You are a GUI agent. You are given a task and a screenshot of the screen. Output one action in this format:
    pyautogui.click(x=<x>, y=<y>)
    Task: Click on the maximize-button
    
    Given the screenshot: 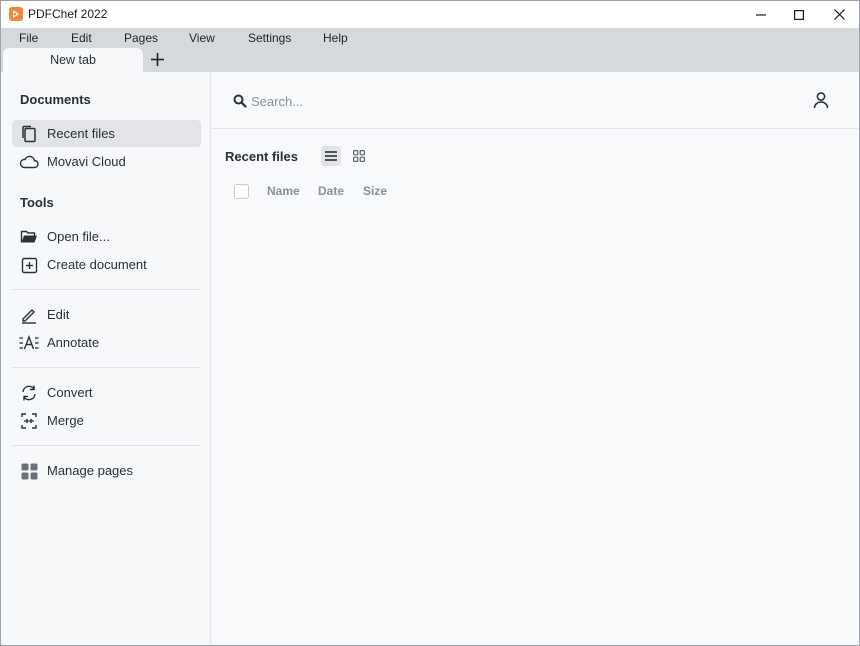 What is the action you would take?
    pyautogui.click(x=799, y=14)
    